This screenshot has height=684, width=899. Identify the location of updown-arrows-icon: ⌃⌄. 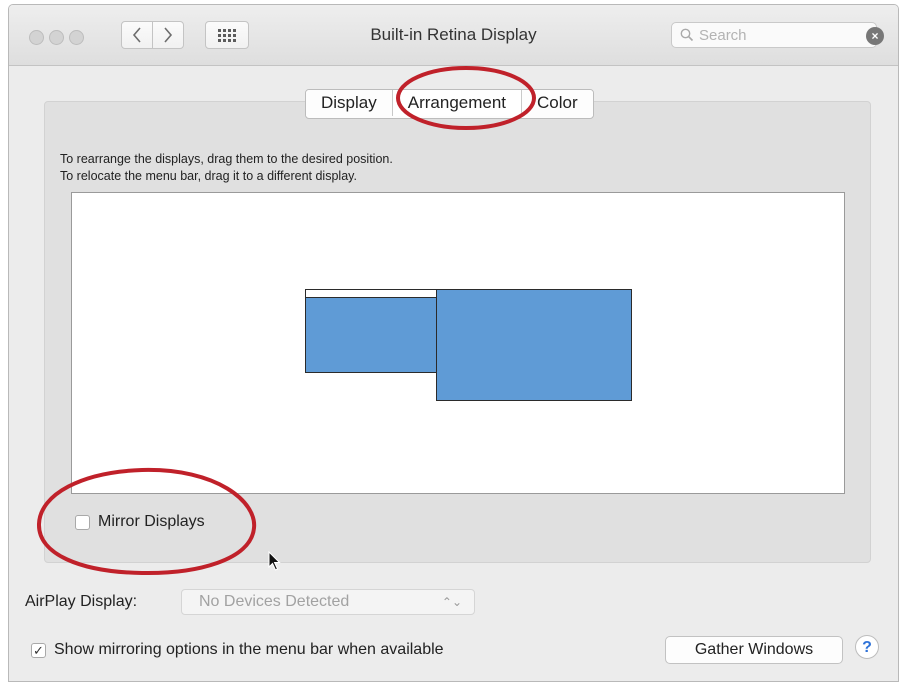
(452, 602).